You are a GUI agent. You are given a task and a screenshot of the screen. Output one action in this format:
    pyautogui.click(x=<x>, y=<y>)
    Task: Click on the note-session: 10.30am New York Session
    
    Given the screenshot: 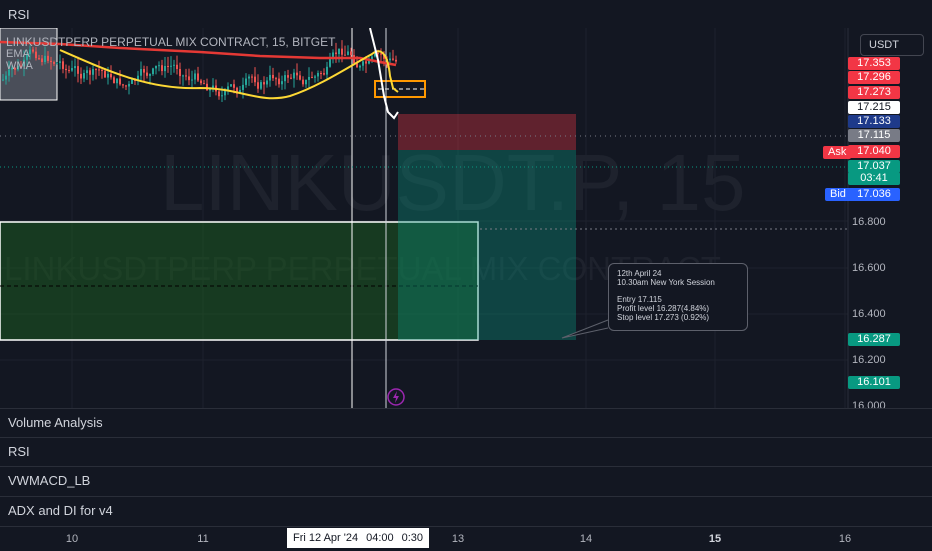 What is the action you would take?
    pyautogui.click(x=666, y=282)
    